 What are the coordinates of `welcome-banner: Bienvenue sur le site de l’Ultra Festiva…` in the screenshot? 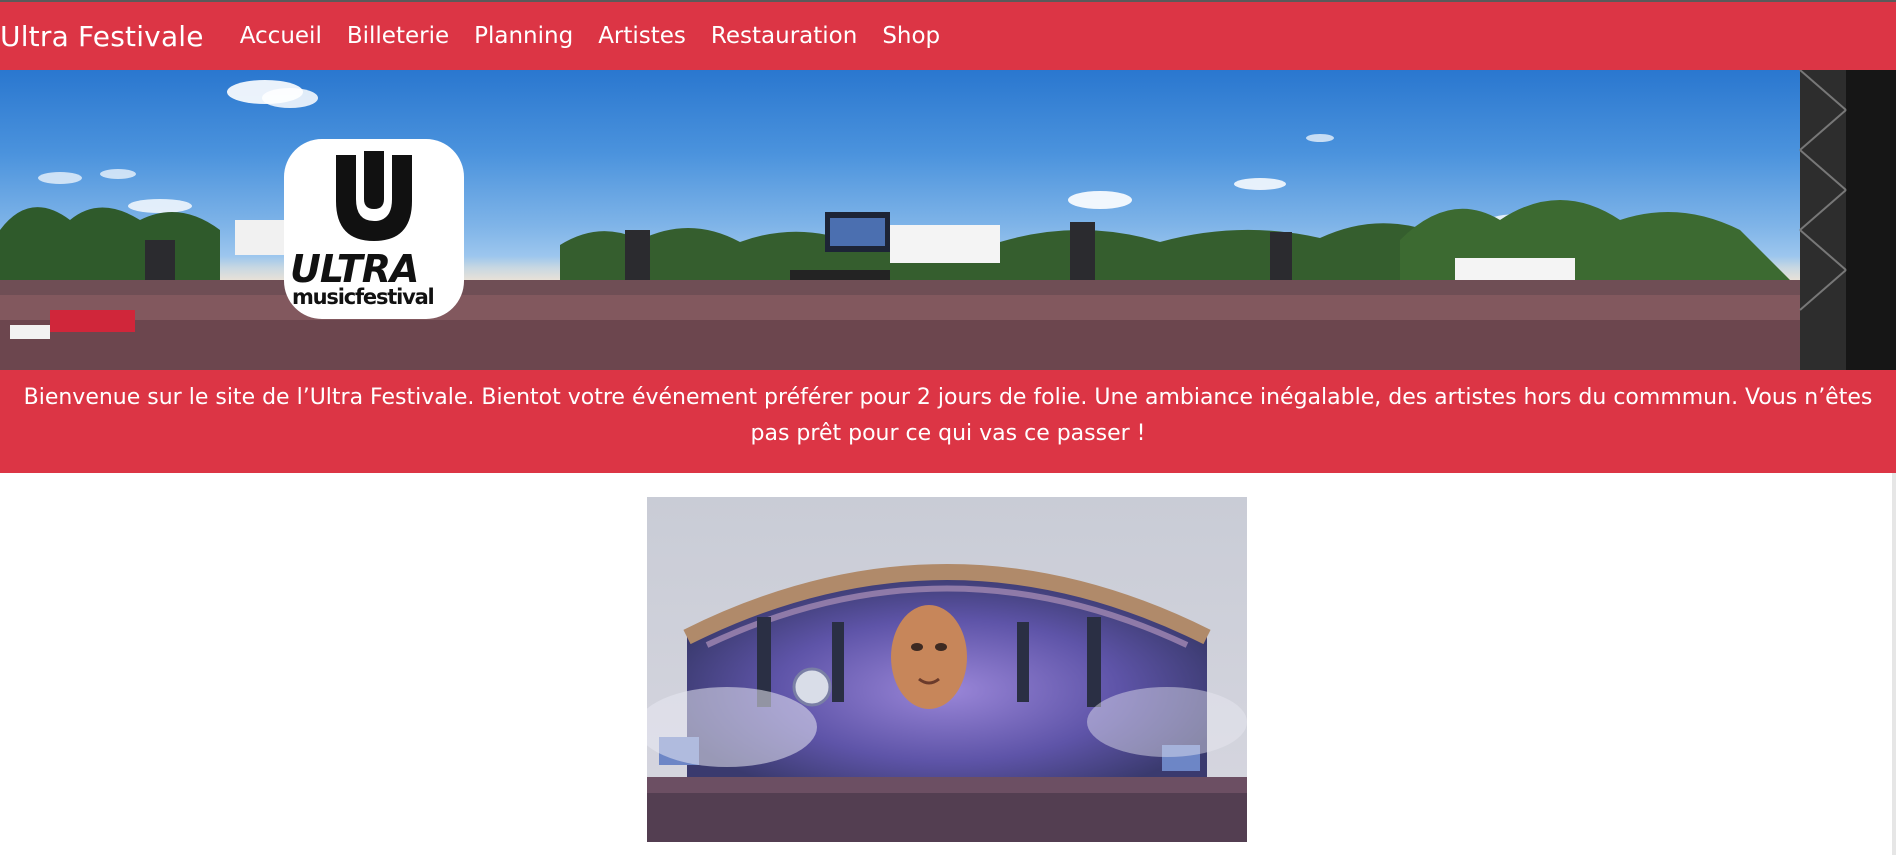 It's located at (948, 421).